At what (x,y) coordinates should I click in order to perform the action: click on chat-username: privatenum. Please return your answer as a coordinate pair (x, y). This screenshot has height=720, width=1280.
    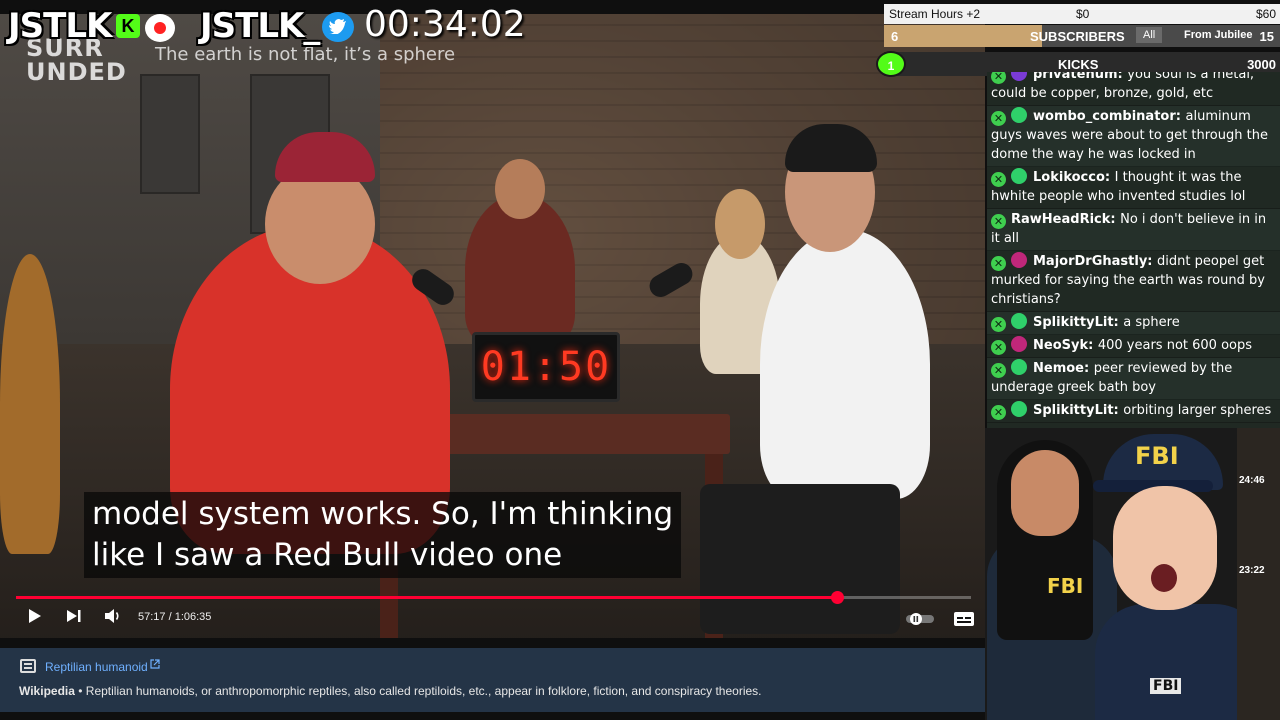
    Looking at the image, I should click on (1075, 77).